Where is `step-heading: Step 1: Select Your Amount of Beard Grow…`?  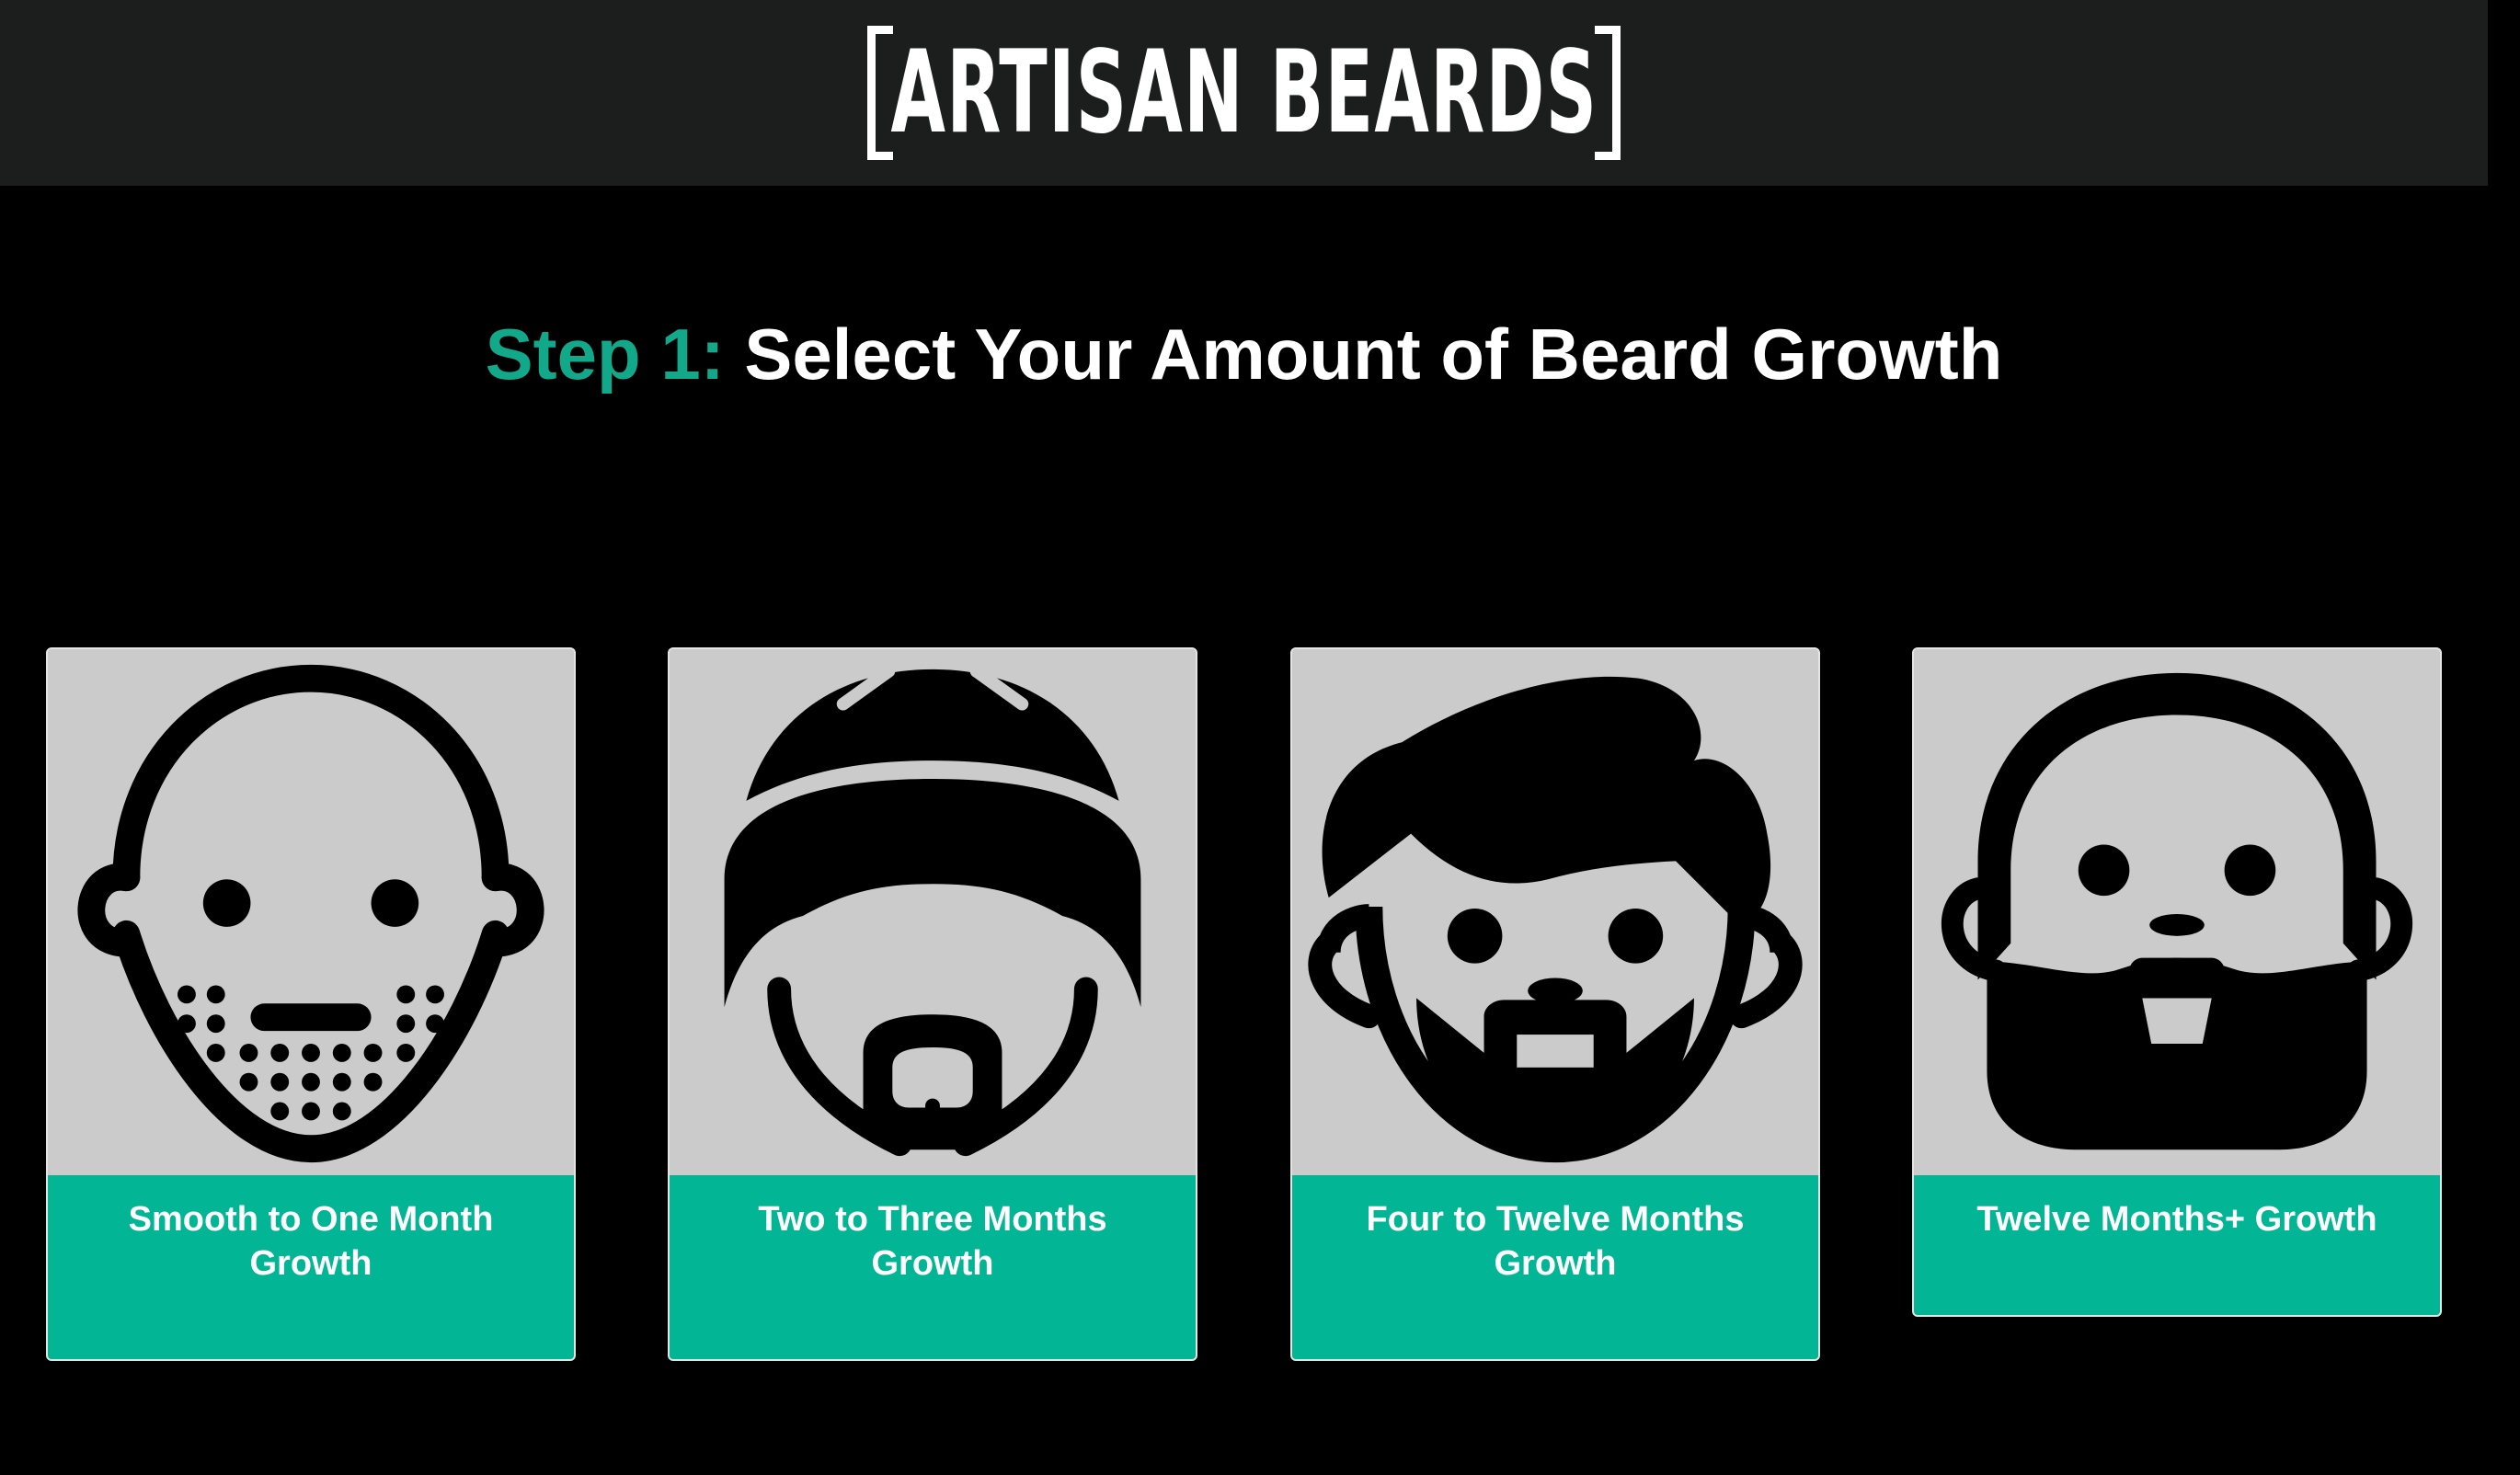 step-heading: Step 1: Select Your Amount of Beard Grow… is located at coordinates (1244, 354).